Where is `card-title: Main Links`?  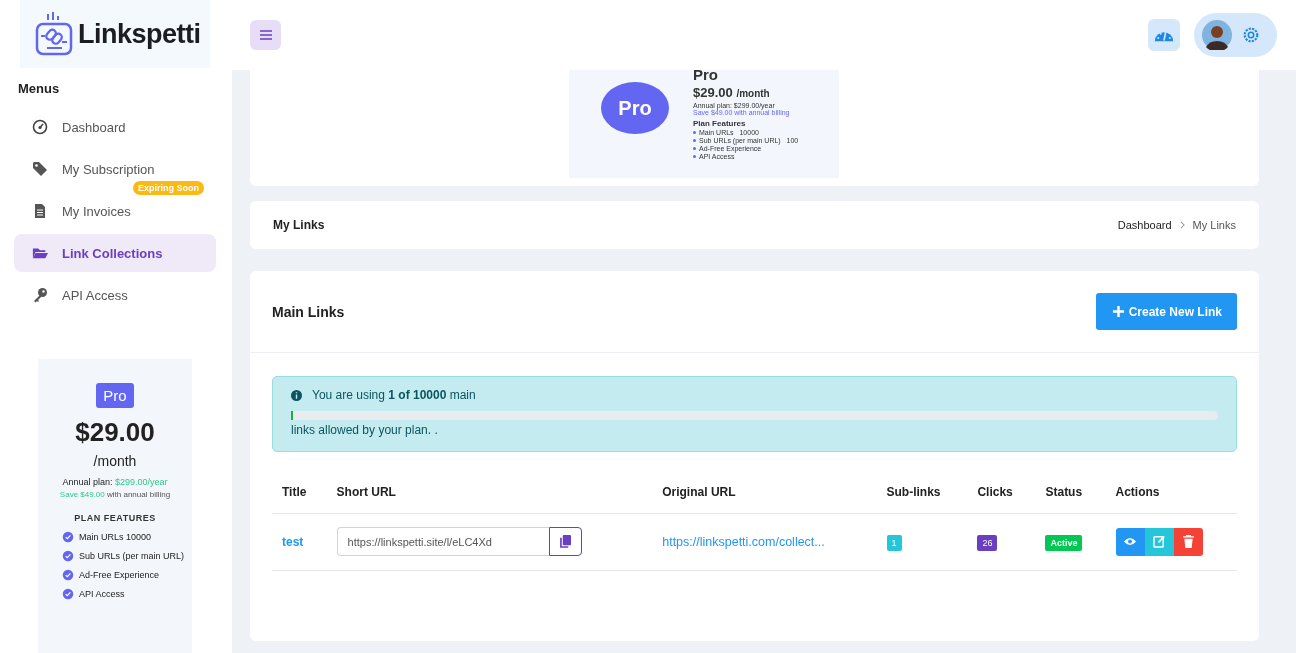 card-title: Main Links is located at coordinates (308, 311).